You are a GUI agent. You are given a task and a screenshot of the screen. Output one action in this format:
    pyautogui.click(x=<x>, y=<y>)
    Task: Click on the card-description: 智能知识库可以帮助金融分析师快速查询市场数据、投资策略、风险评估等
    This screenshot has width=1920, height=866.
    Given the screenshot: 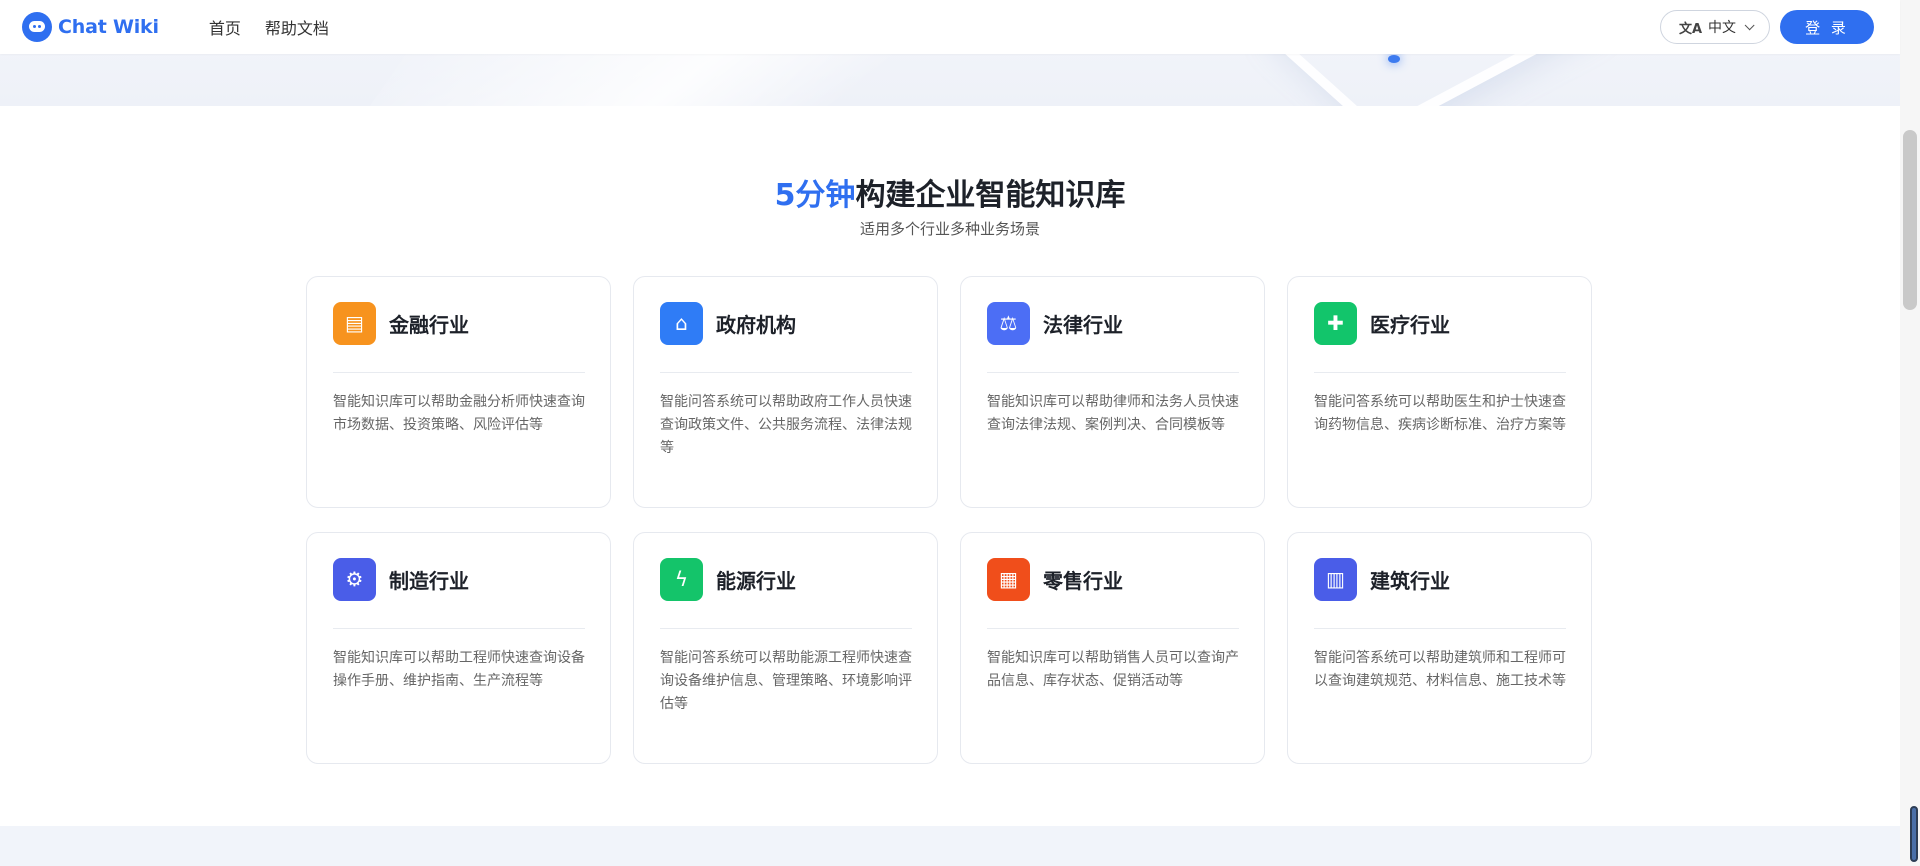 What is the action you would take?
    pyautogui.click(x=459, y=413)
    